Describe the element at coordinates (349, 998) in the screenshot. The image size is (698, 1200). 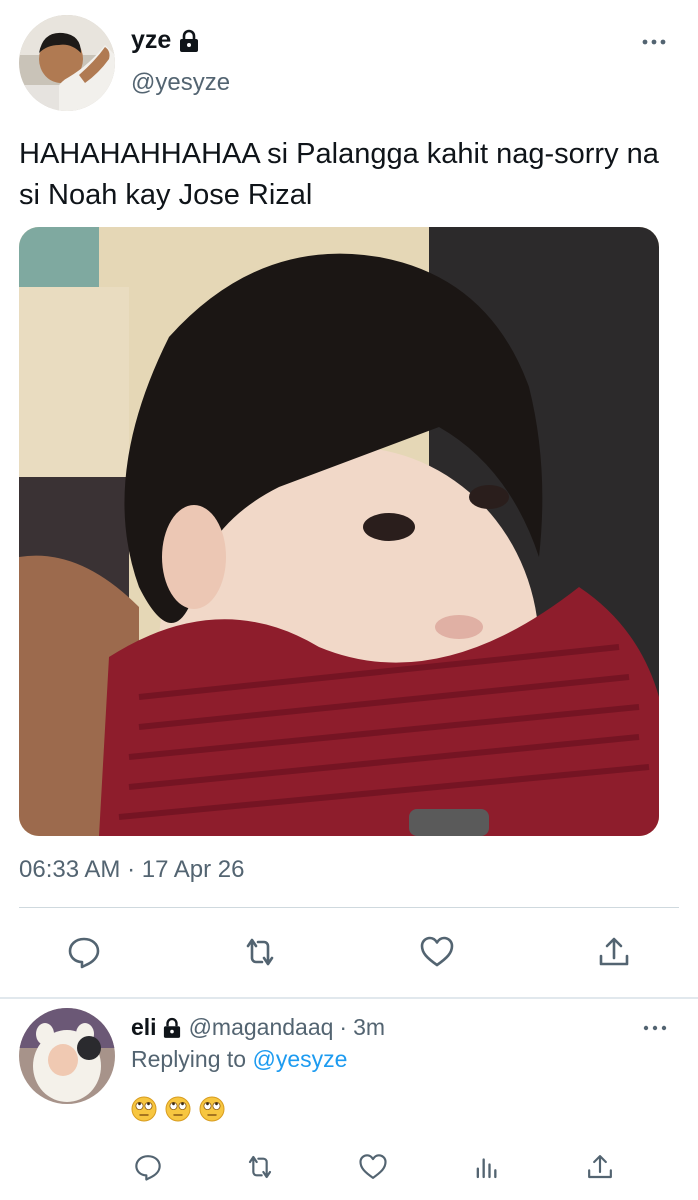
I see `section-divider` at that location.